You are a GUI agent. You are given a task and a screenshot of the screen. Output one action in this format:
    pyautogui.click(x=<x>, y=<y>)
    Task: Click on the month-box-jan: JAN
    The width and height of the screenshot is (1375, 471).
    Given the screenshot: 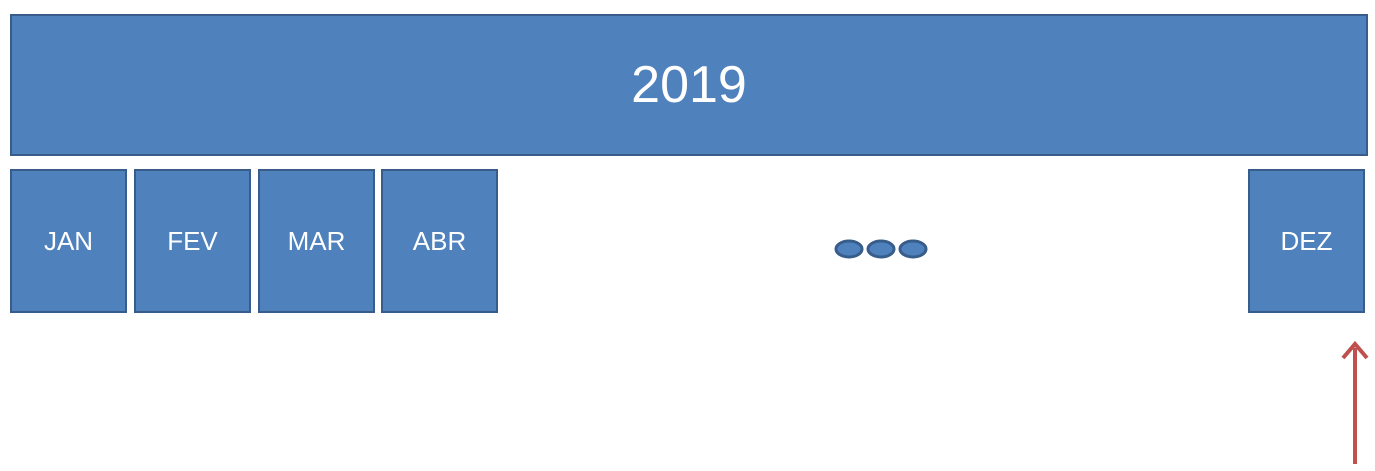 What is the action you would take?
    pyautogui.click(x=68, y=241)
    